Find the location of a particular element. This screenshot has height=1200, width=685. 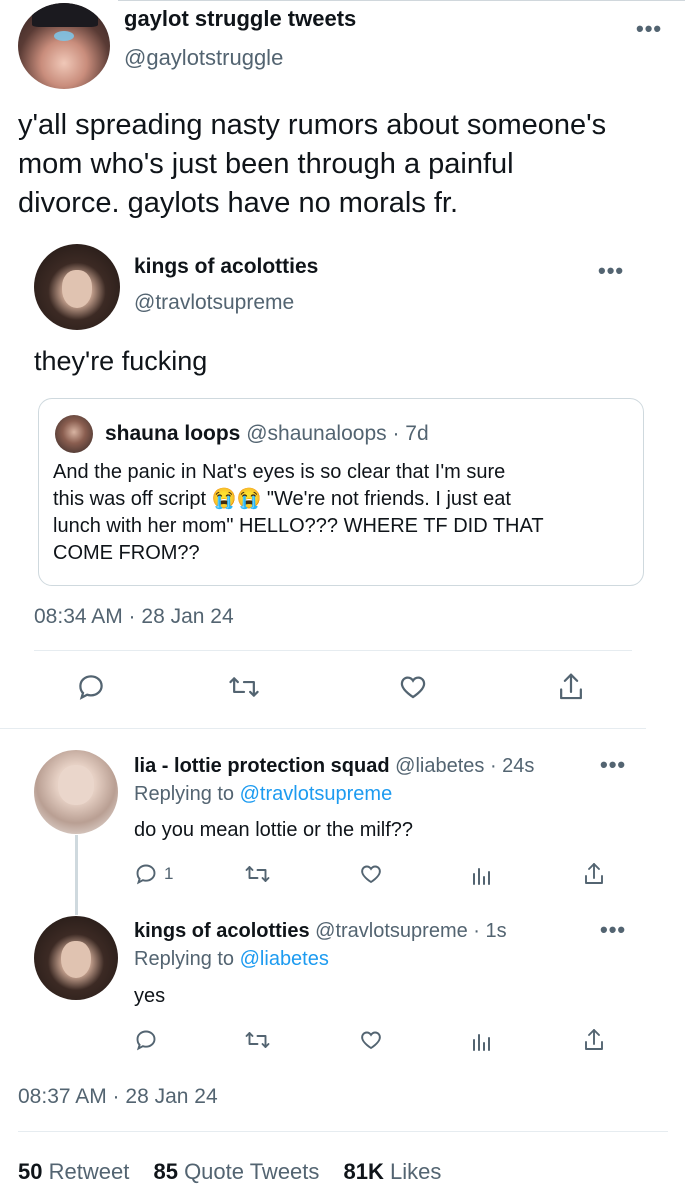

replying-to-link: @liabetes is located at coordinates (284, 959).